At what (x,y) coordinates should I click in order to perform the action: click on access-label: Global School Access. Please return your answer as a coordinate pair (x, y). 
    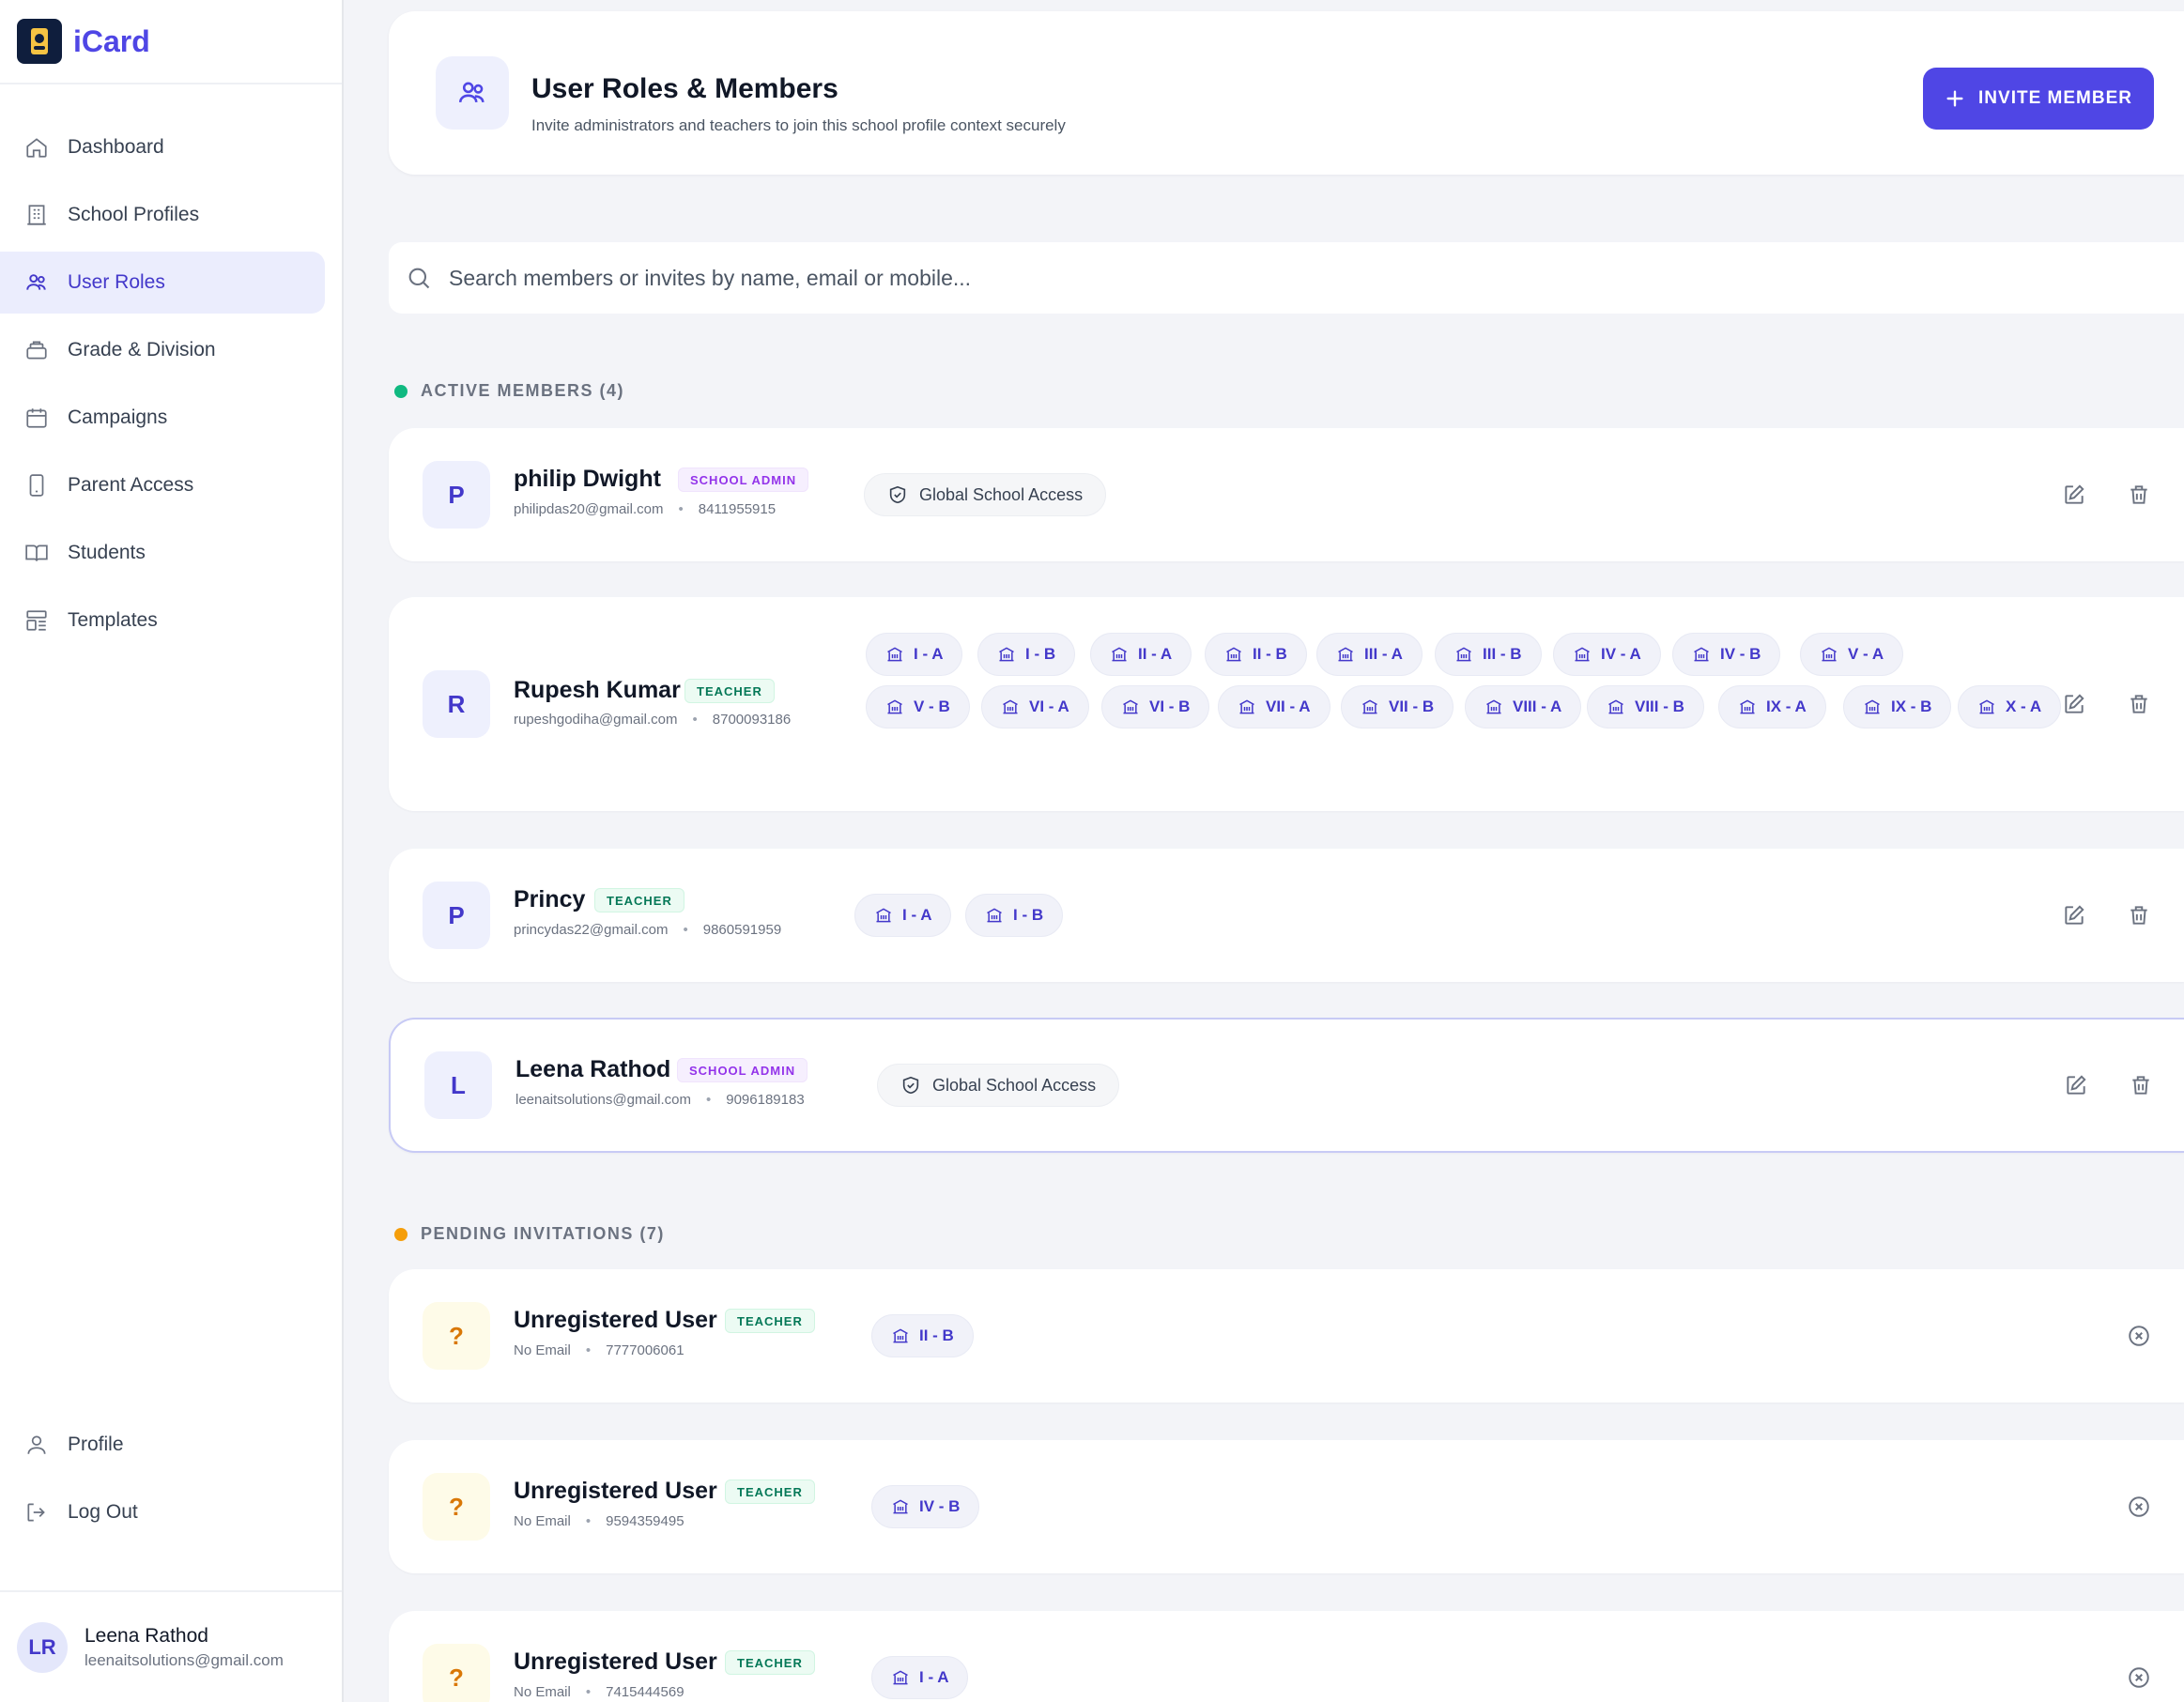
    Looking at the image, I should click on (1014, 1085).